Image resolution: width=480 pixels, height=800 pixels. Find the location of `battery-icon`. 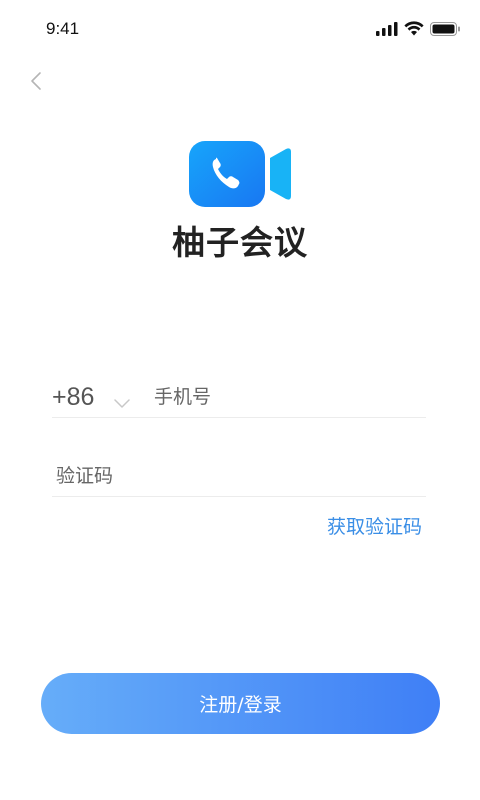

battery-icon is located at coordinates (445, 30).